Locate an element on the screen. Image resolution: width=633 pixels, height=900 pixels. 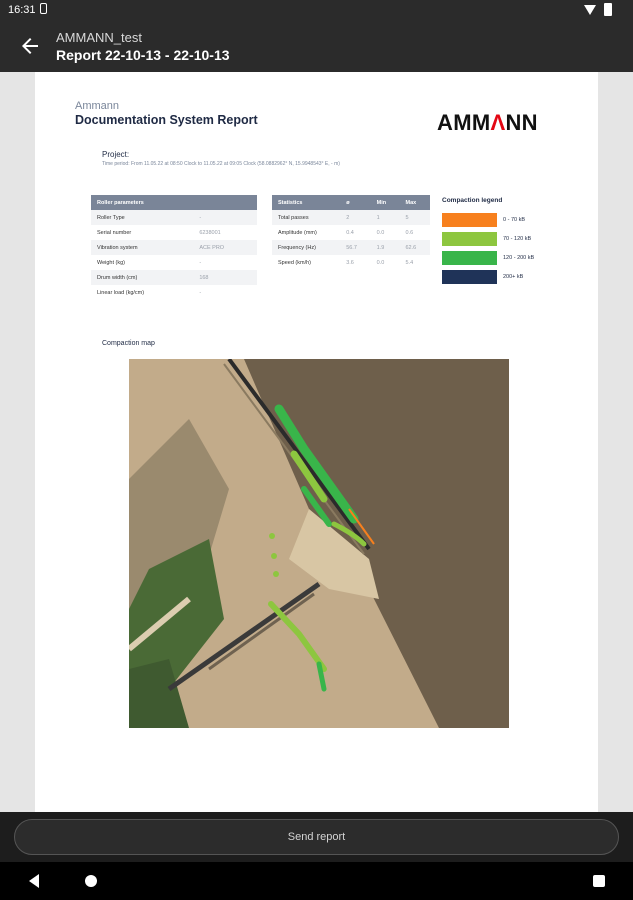
table-row: Amplitude (mm) 0.4 0.0 0.6 is located at coordinates (346, 232).